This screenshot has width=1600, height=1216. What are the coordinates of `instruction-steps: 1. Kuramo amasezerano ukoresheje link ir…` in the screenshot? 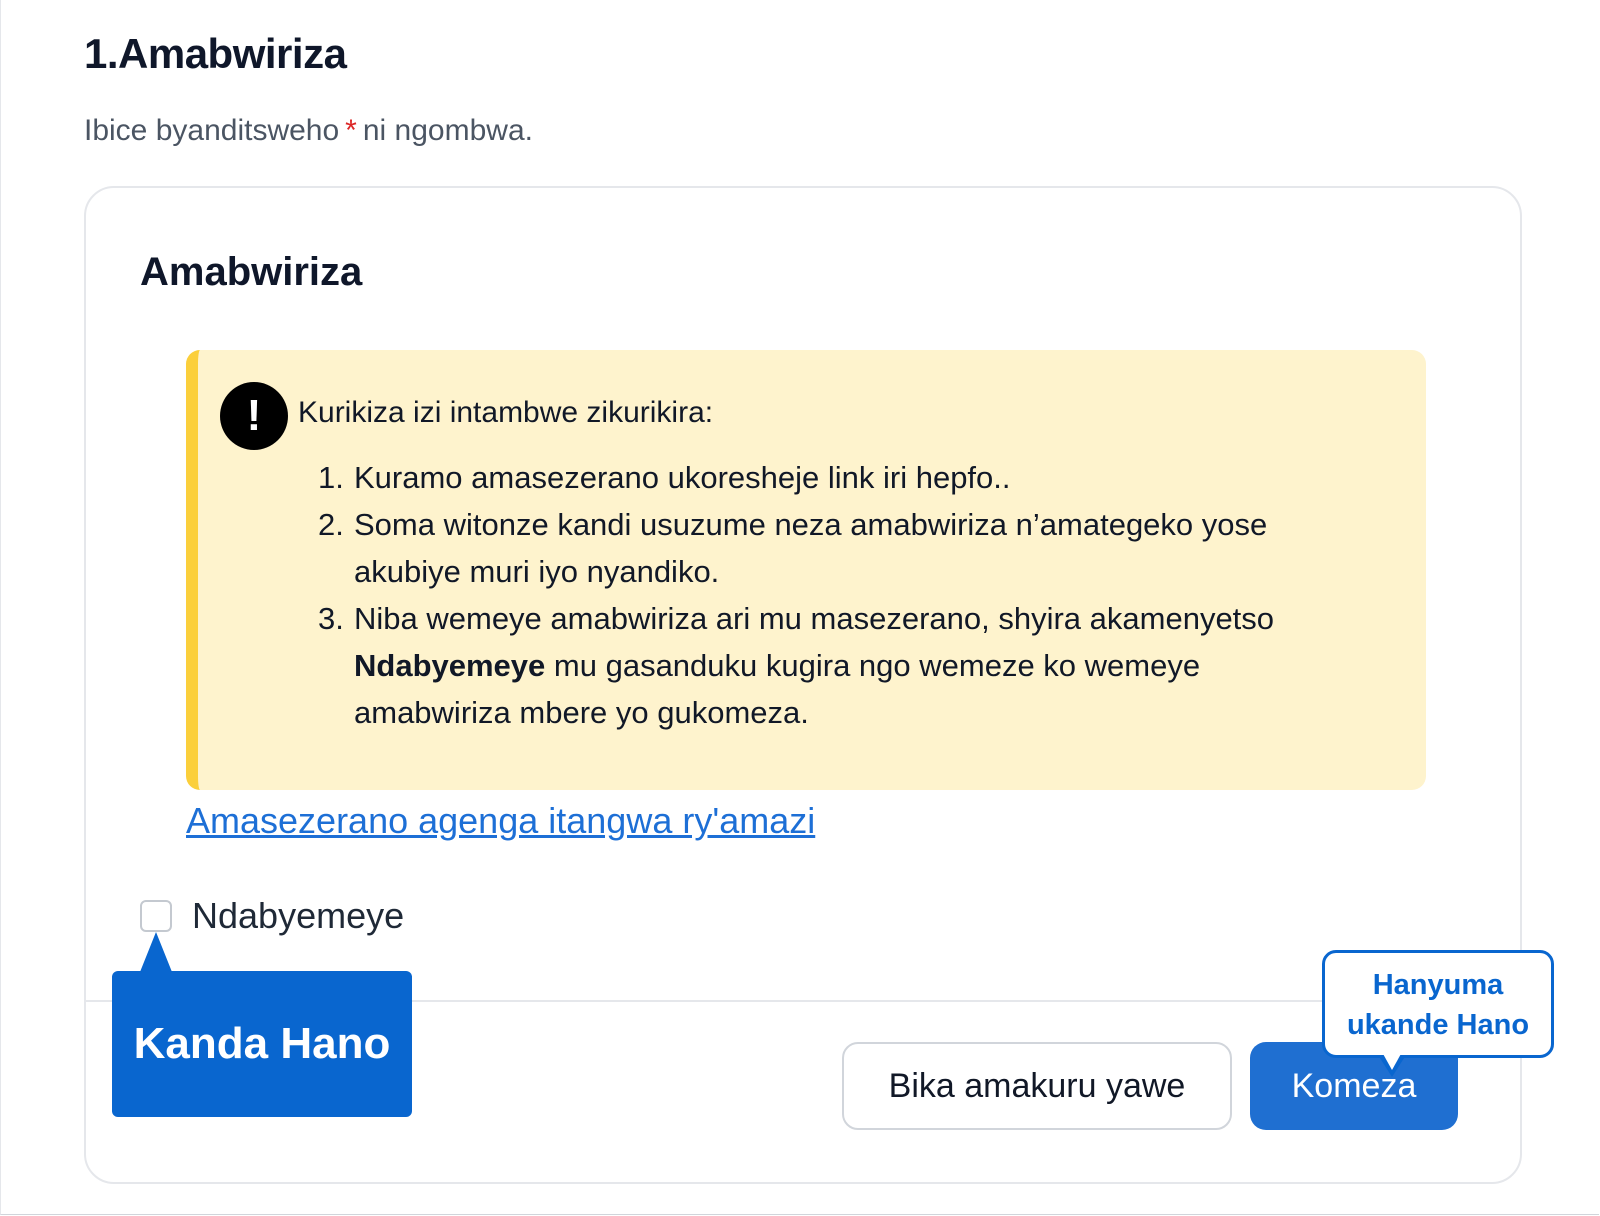 It's located at (818, 595).